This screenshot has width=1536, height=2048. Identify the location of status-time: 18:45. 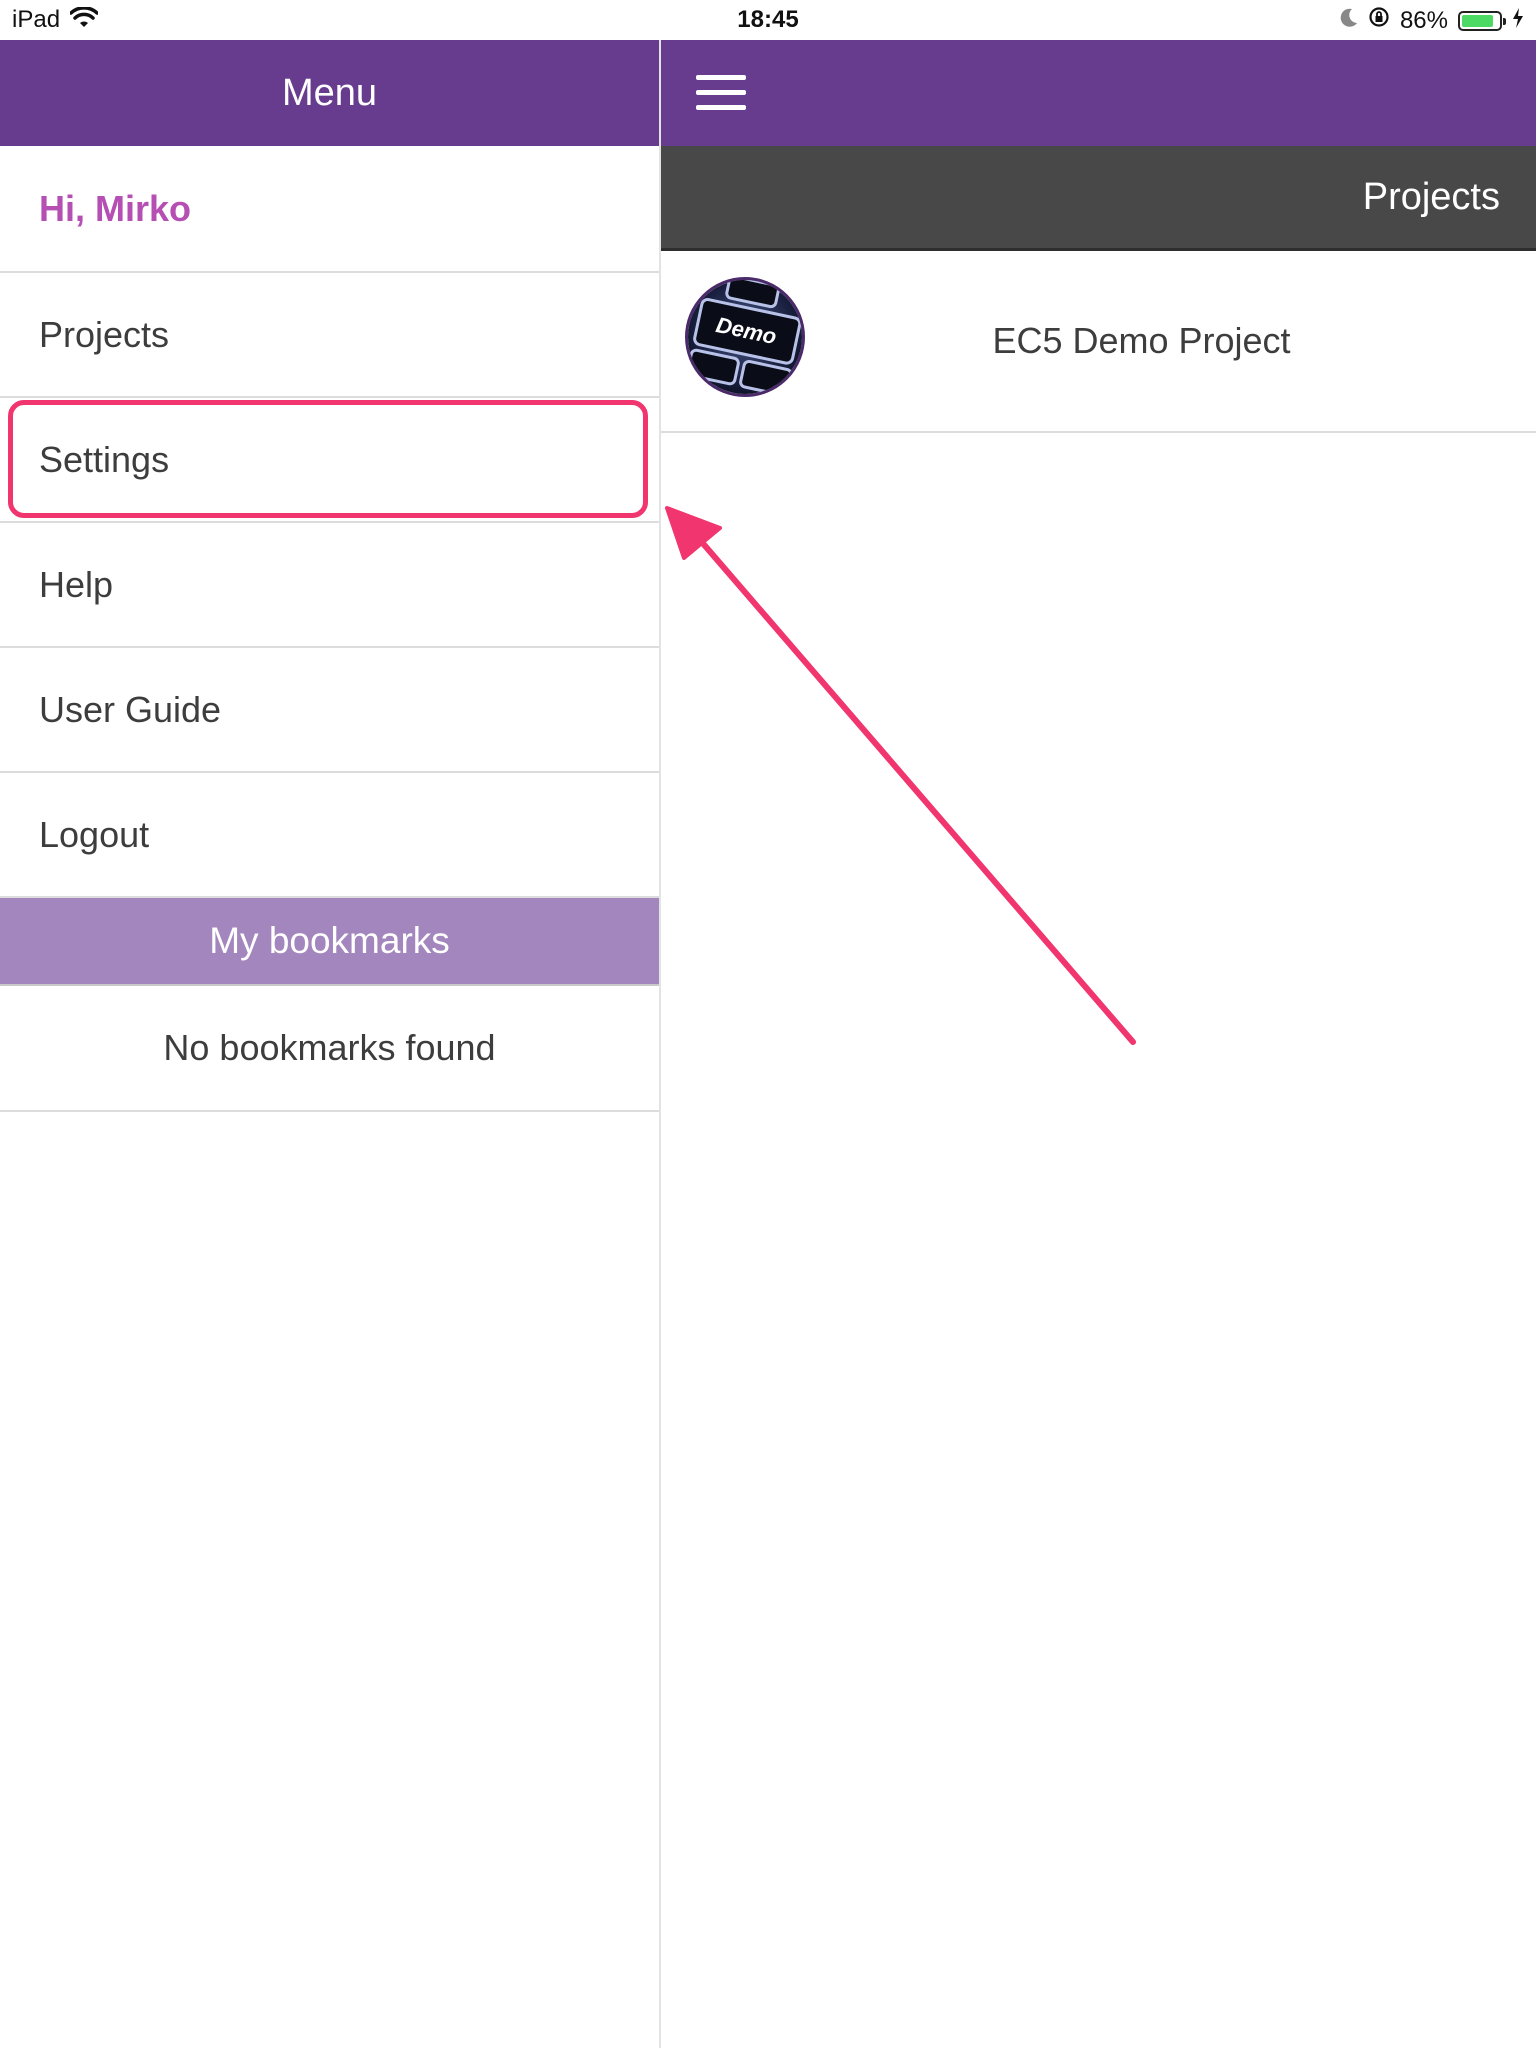
(768, 19).